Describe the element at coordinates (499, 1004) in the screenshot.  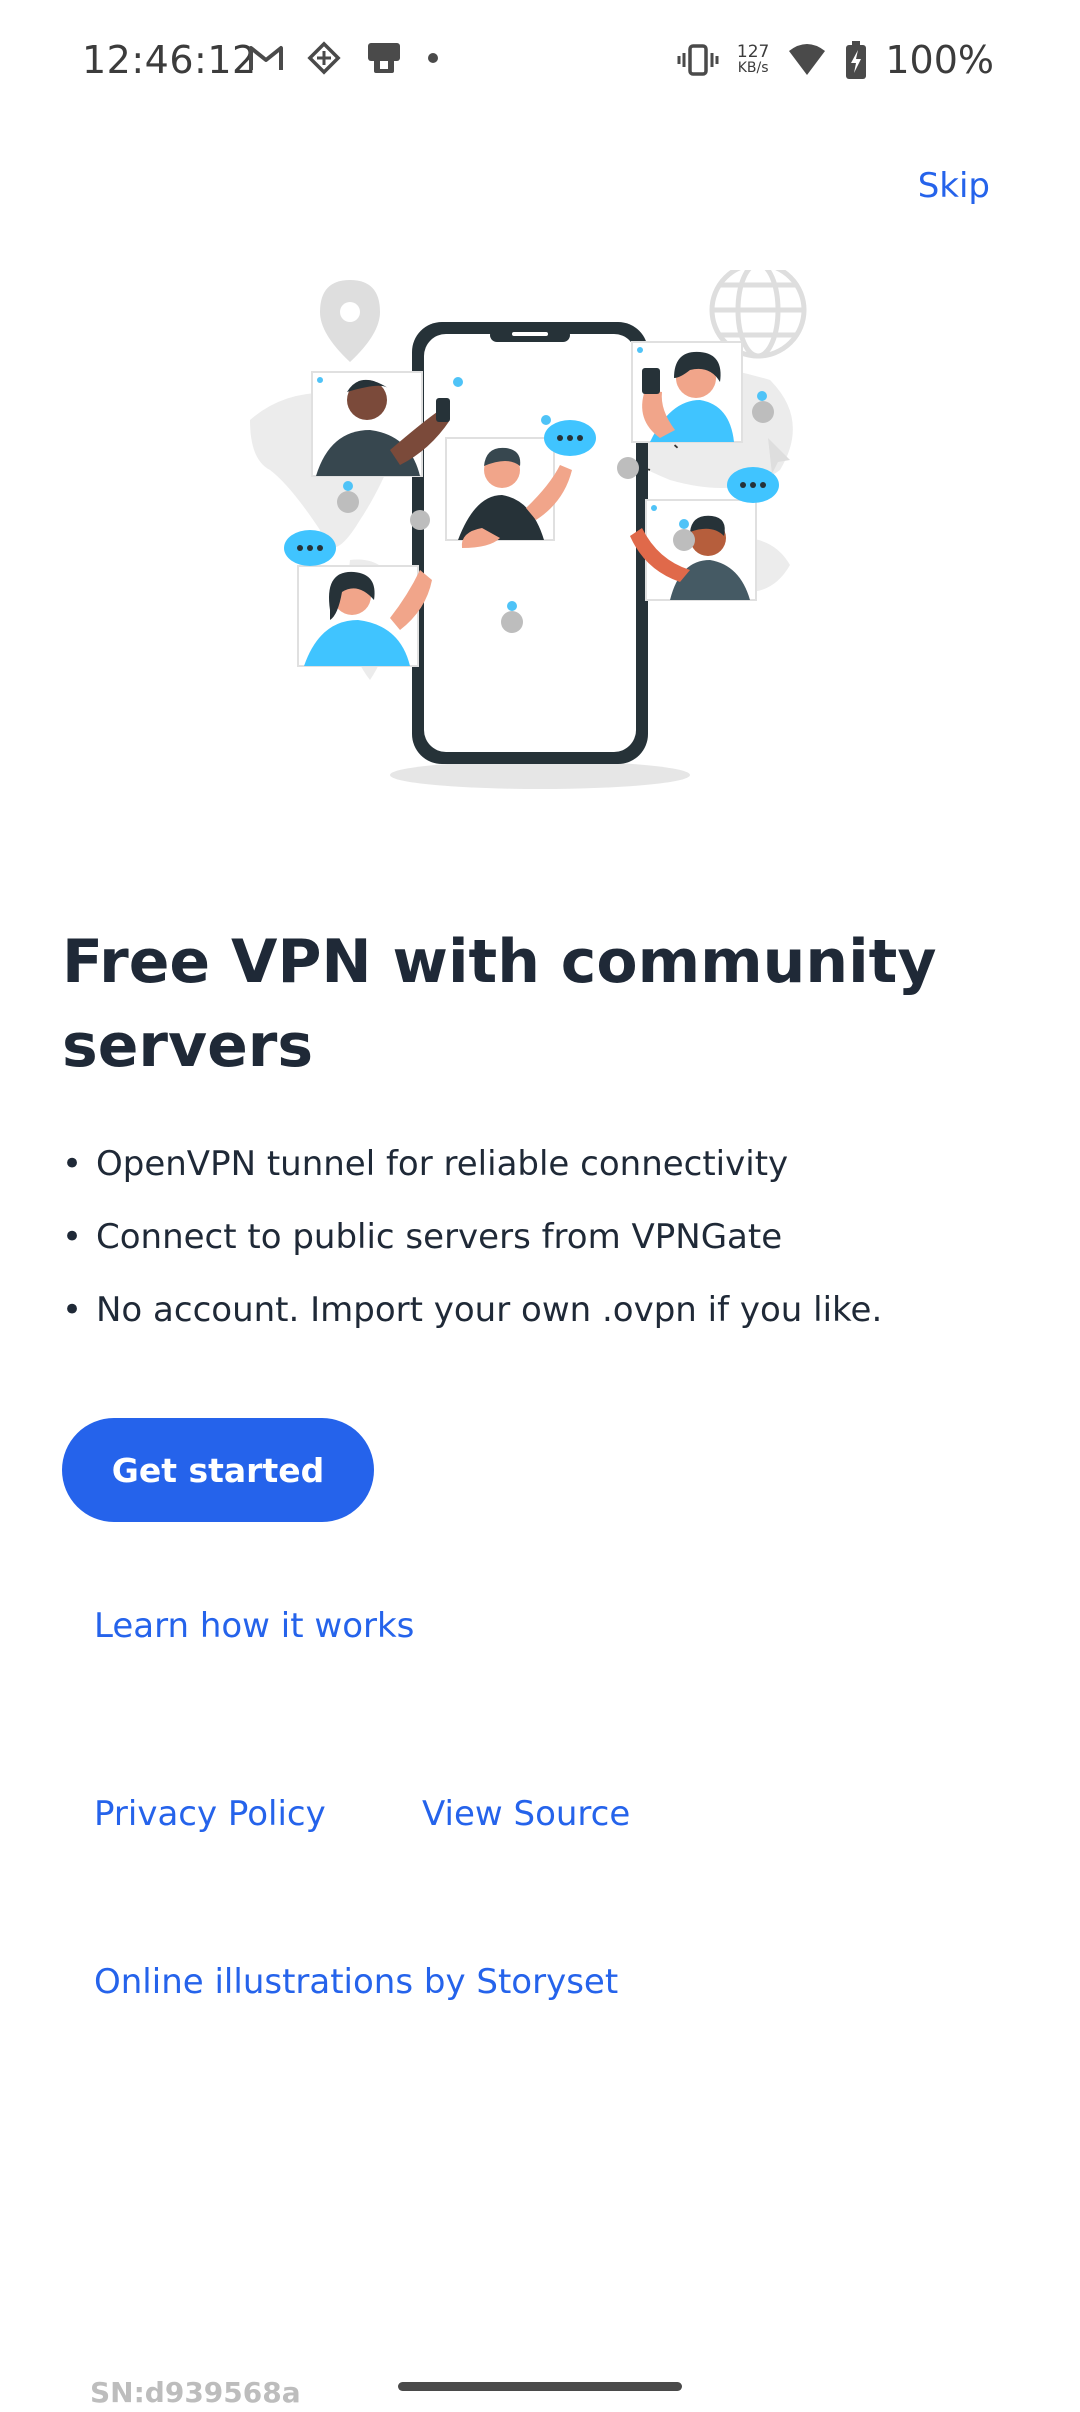
I see `page-title: Free VPN with community servers` at that location.